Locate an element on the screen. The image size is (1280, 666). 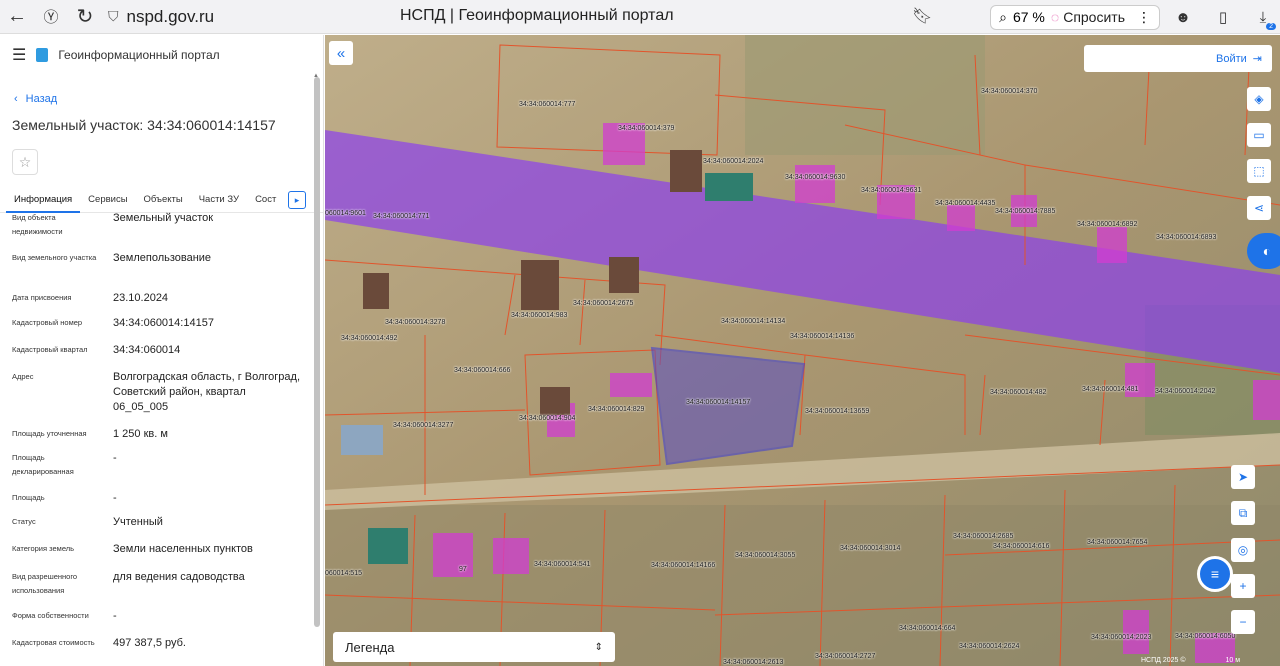
parcel-label: 34:34:060014:904 is located at coordinates (547, 418).